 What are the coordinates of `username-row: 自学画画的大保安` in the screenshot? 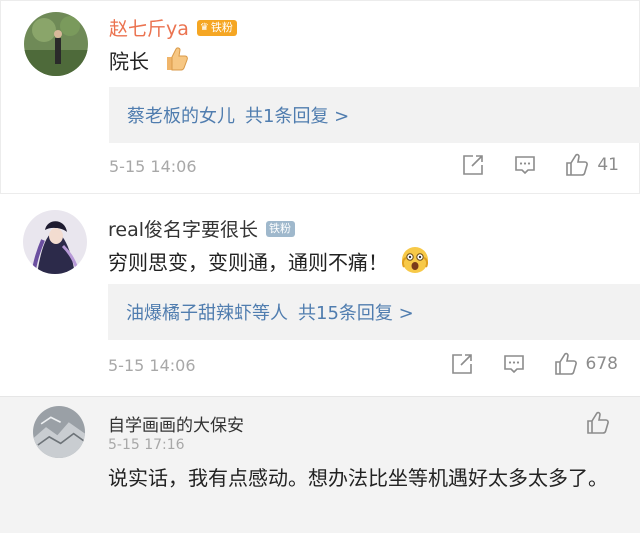 It's located at (176, 423).